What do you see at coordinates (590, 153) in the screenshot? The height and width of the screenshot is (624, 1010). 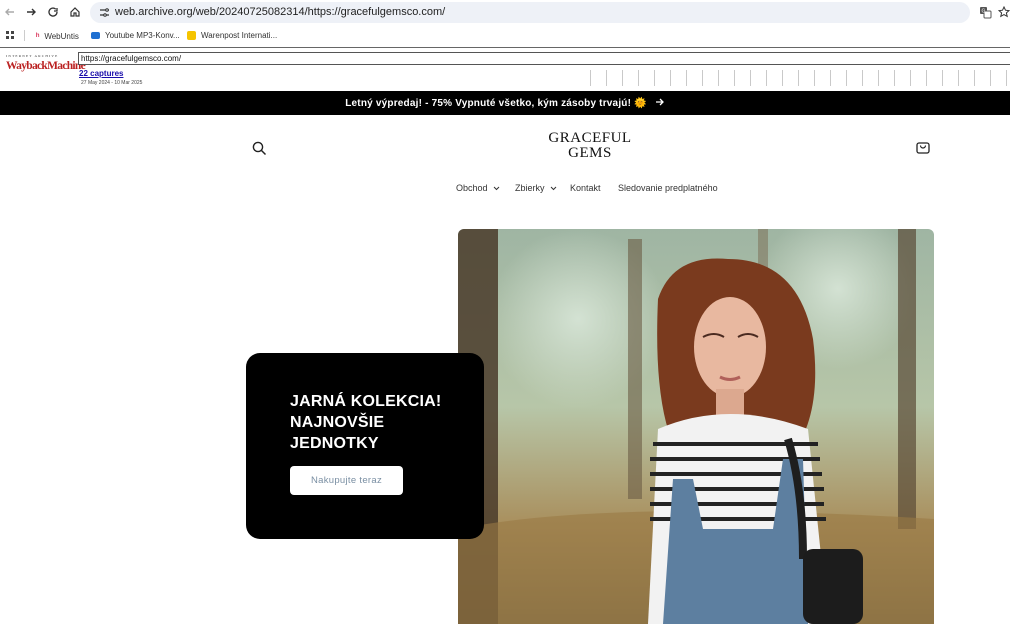 I see `logo-line-2: GEMS` at bounding box center [590, 153].